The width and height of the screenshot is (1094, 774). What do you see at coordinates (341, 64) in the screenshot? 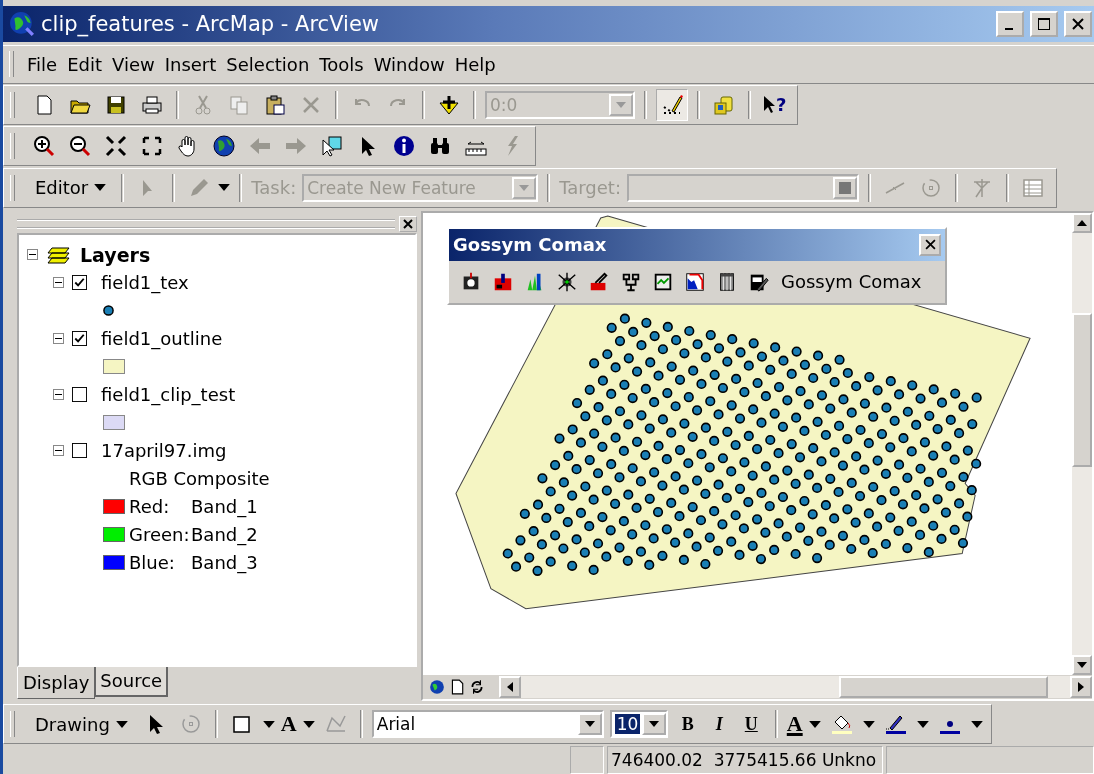
I see `menu-item: Tools` at bounding box center [341, 64].